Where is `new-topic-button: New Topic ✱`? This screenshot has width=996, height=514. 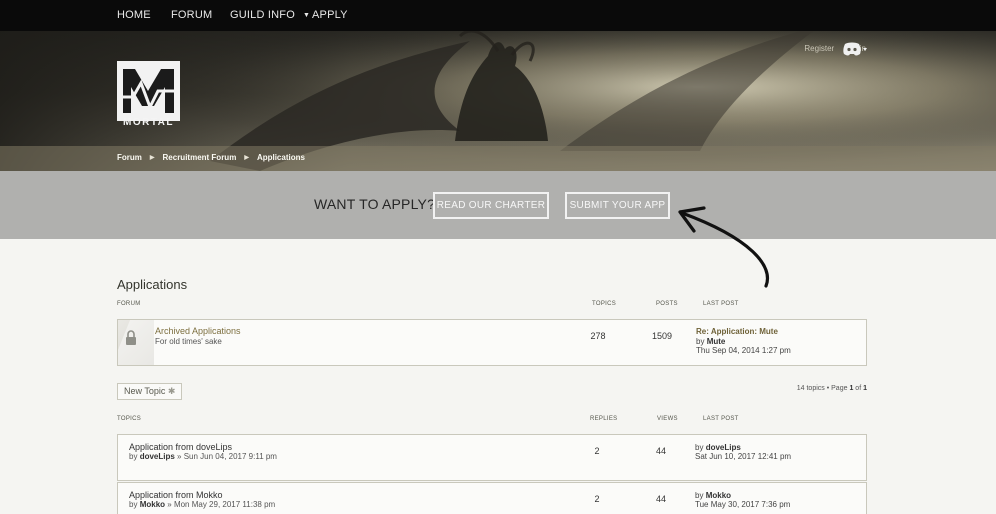 new-topic-button: New Topic ✱ is located at coordinates (150, 391).